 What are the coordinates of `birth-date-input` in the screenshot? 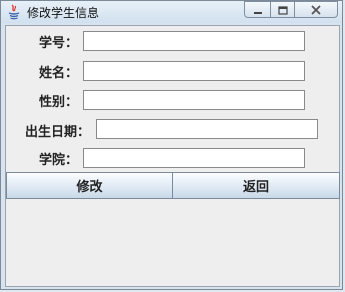 It's located at (207, 129).